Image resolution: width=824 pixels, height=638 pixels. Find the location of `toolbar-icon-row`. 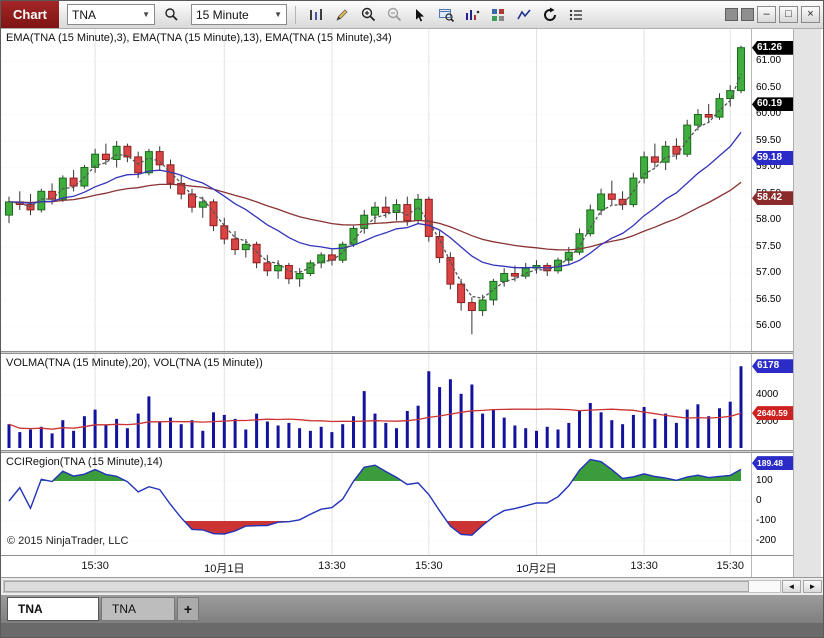

toolbar-icon-row is located at coordinates (446, 15).